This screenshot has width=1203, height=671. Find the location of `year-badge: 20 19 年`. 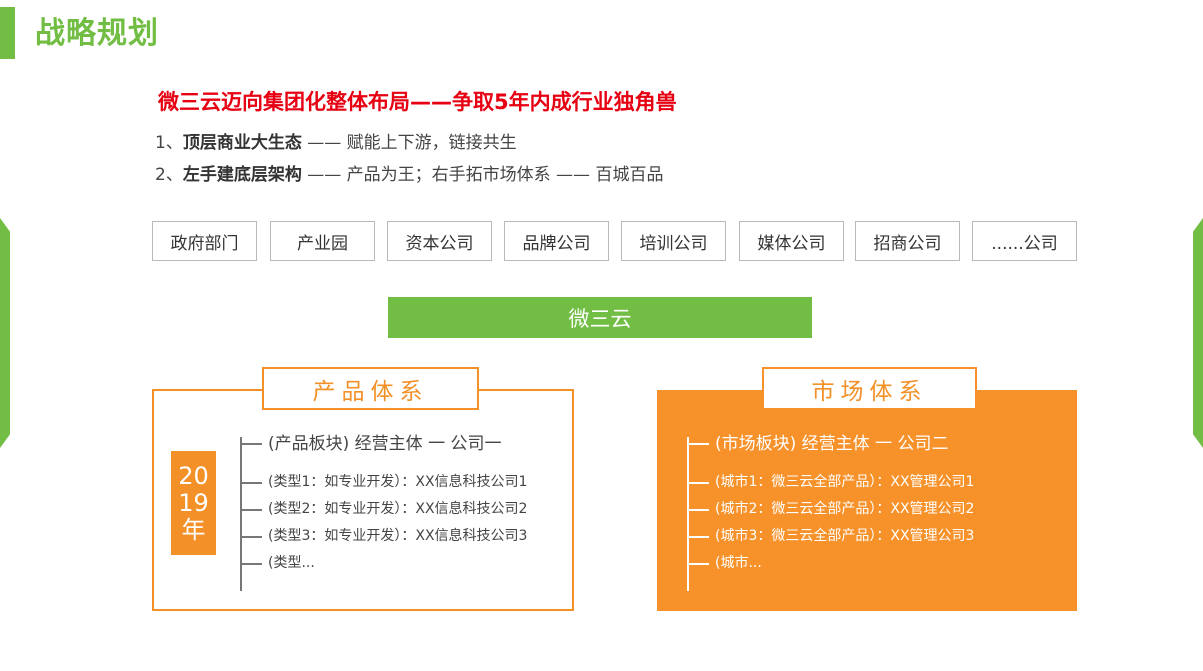

year-badge: 20 19 年 is located at coordinates (193, 503).